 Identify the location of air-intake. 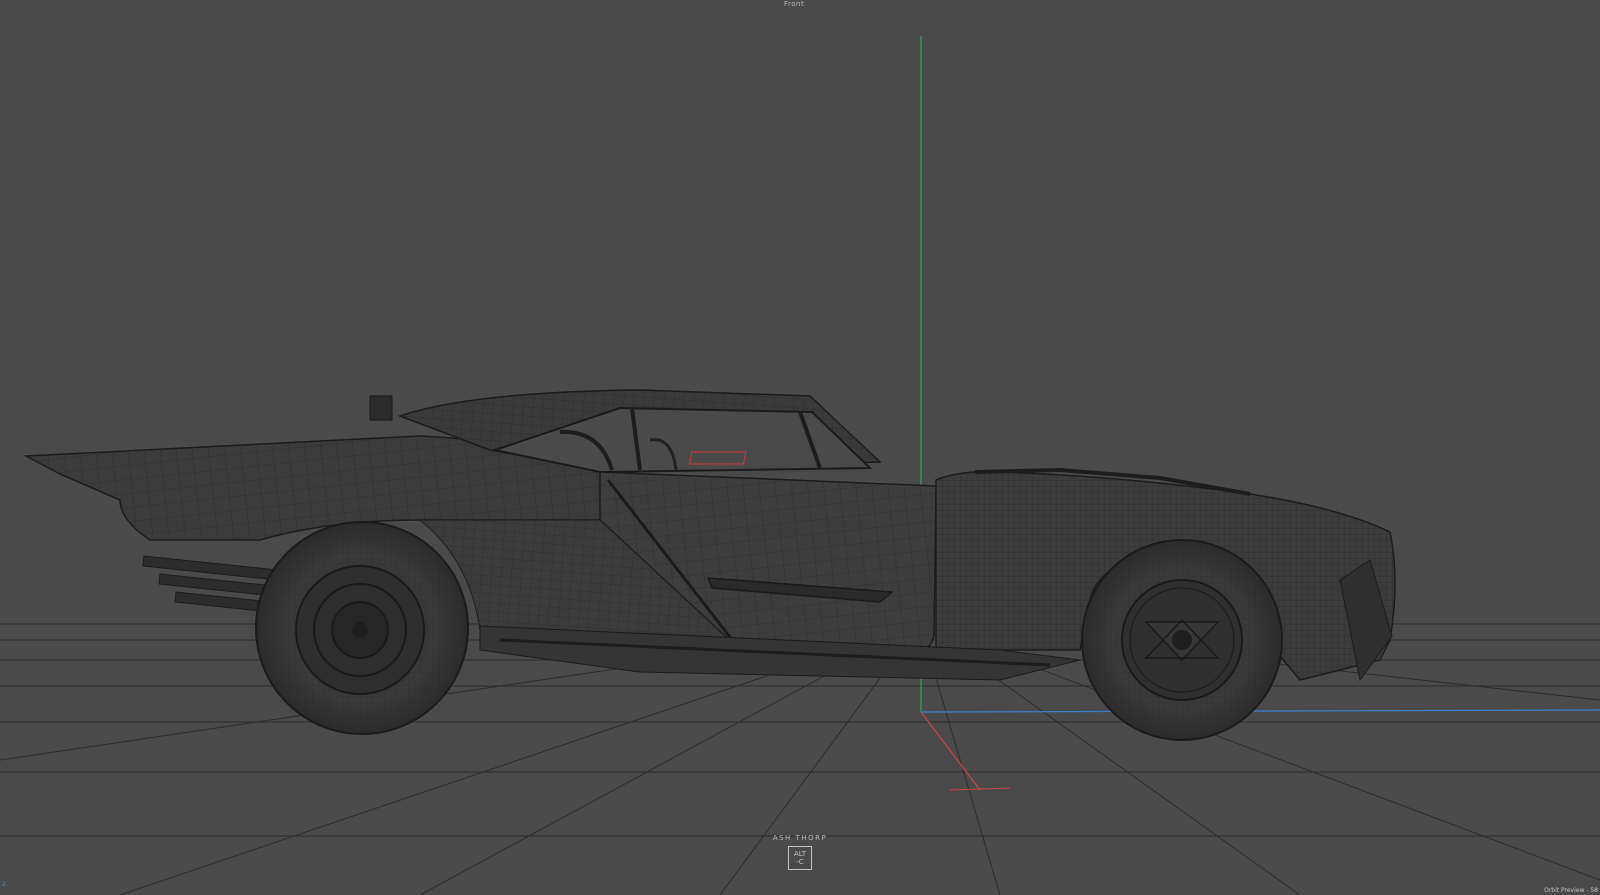
(381, 408).